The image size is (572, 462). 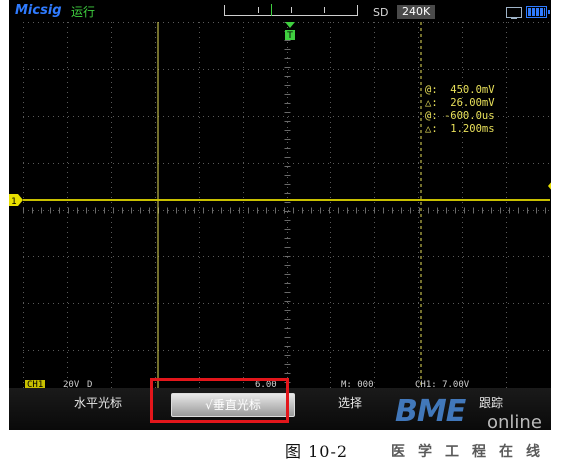 I want to click on trigger-position-icon: T, so click(x=290, y=31).